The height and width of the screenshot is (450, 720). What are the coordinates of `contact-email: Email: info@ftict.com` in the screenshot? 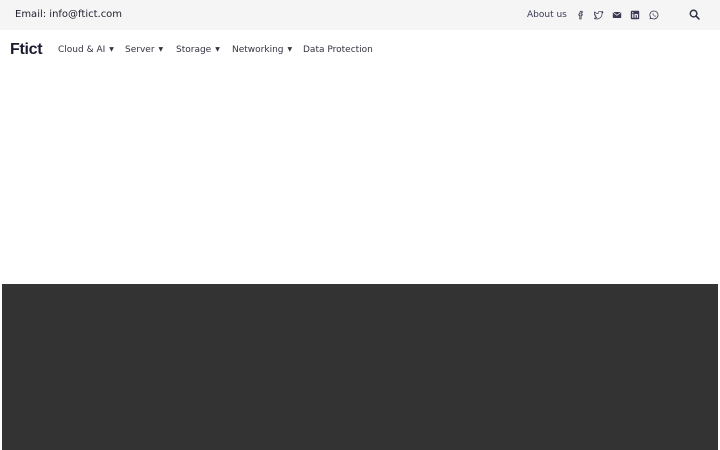 It's located at (68, 15).